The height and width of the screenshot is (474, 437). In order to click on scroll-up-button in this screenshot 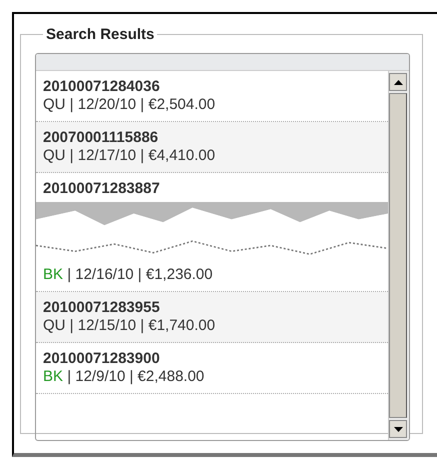, I will do `click(398, 82)`.